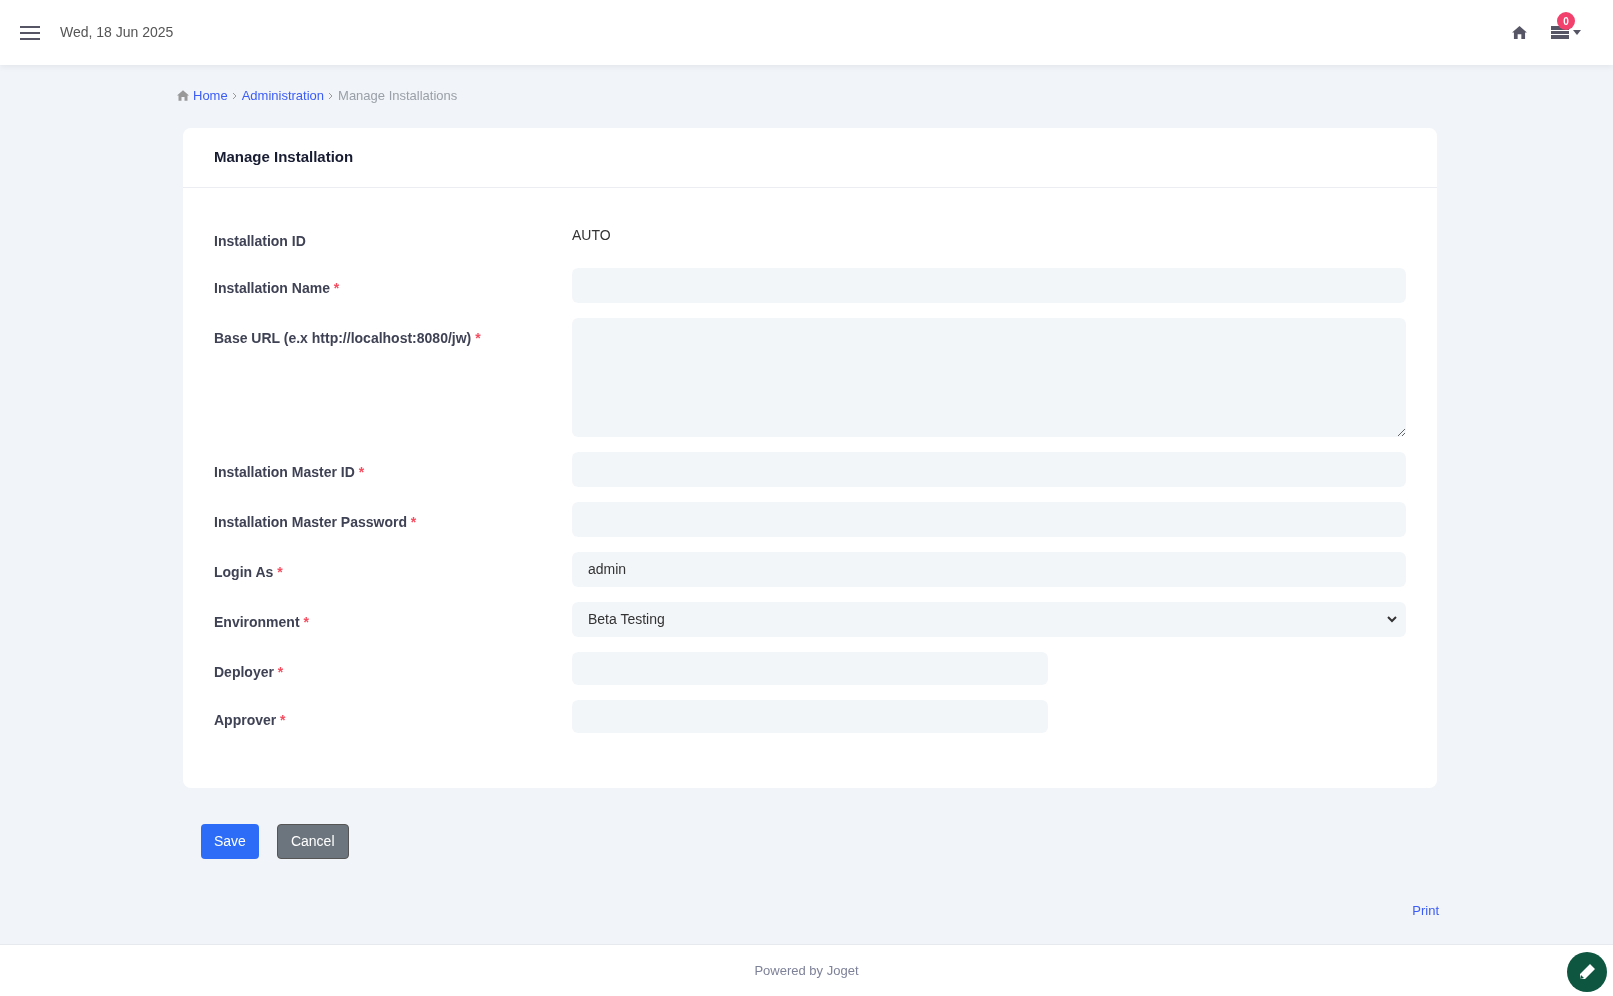  Describe the element at coordinates (1566, 21) in the screenshot. I see `notification-badge: 0` at that location.